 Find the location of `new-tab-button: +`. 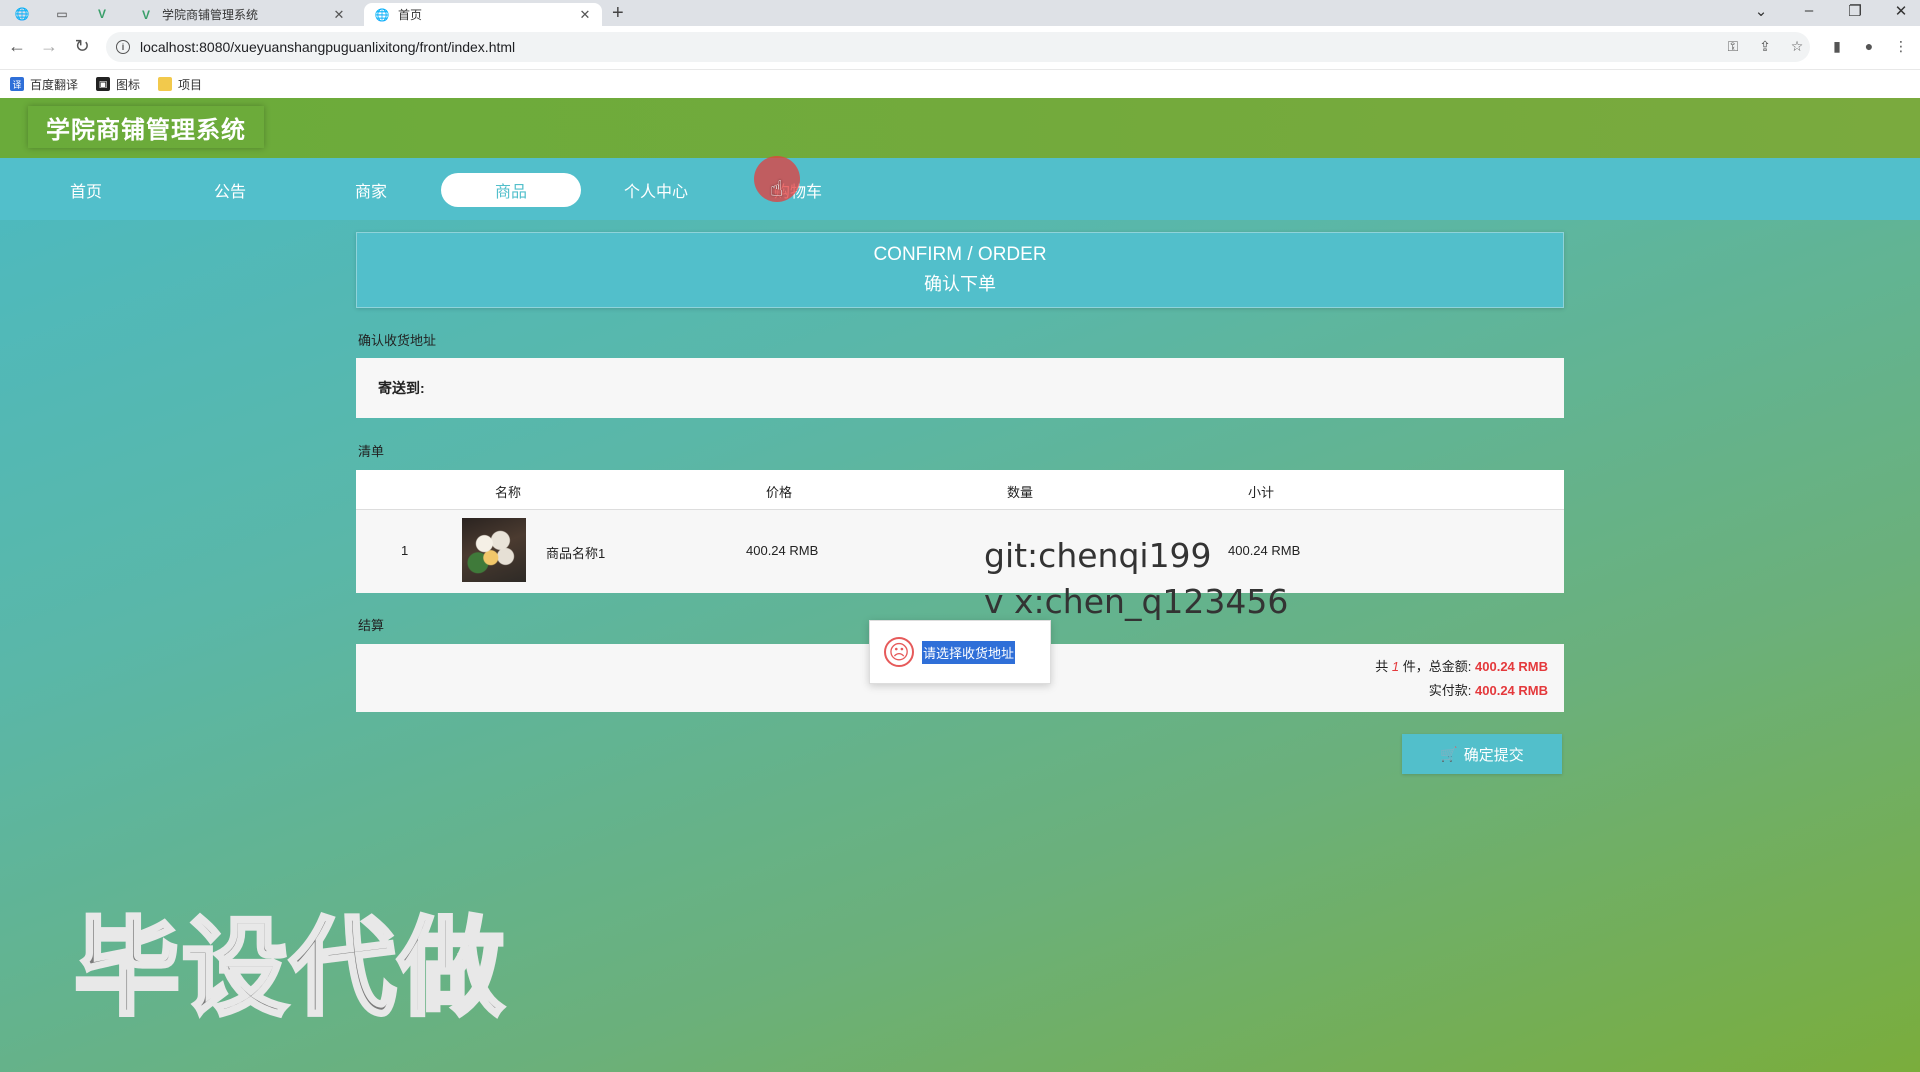

new-tab-button: + is located at coordinates (618, 13).